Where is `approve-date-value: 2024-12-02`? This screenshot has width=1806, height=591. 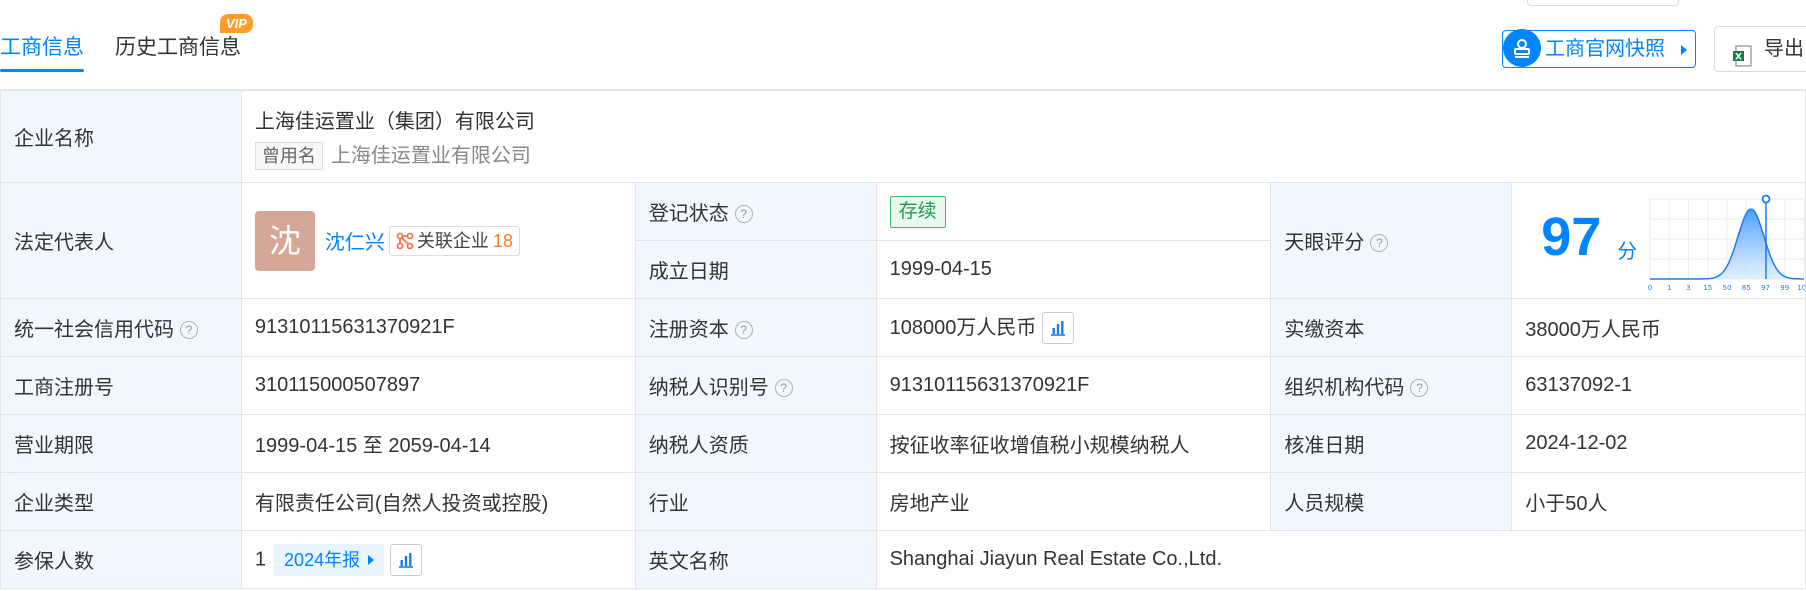 approve-date-value: 2024-12-02 is located at coordinates (1658, 443).